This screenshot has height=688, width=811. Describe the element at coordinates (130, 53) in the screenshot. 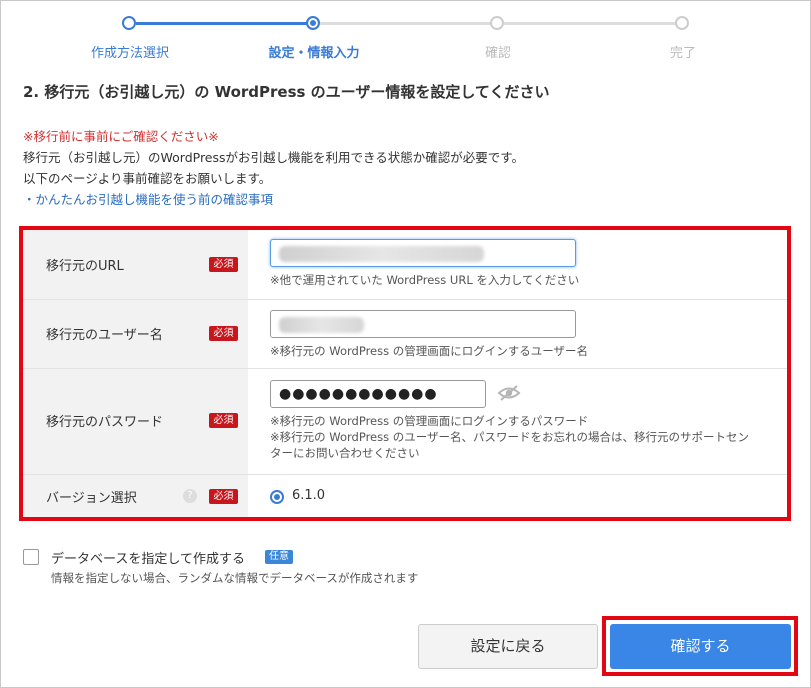

I see `step-1-label: 作成方法選択` at that location.